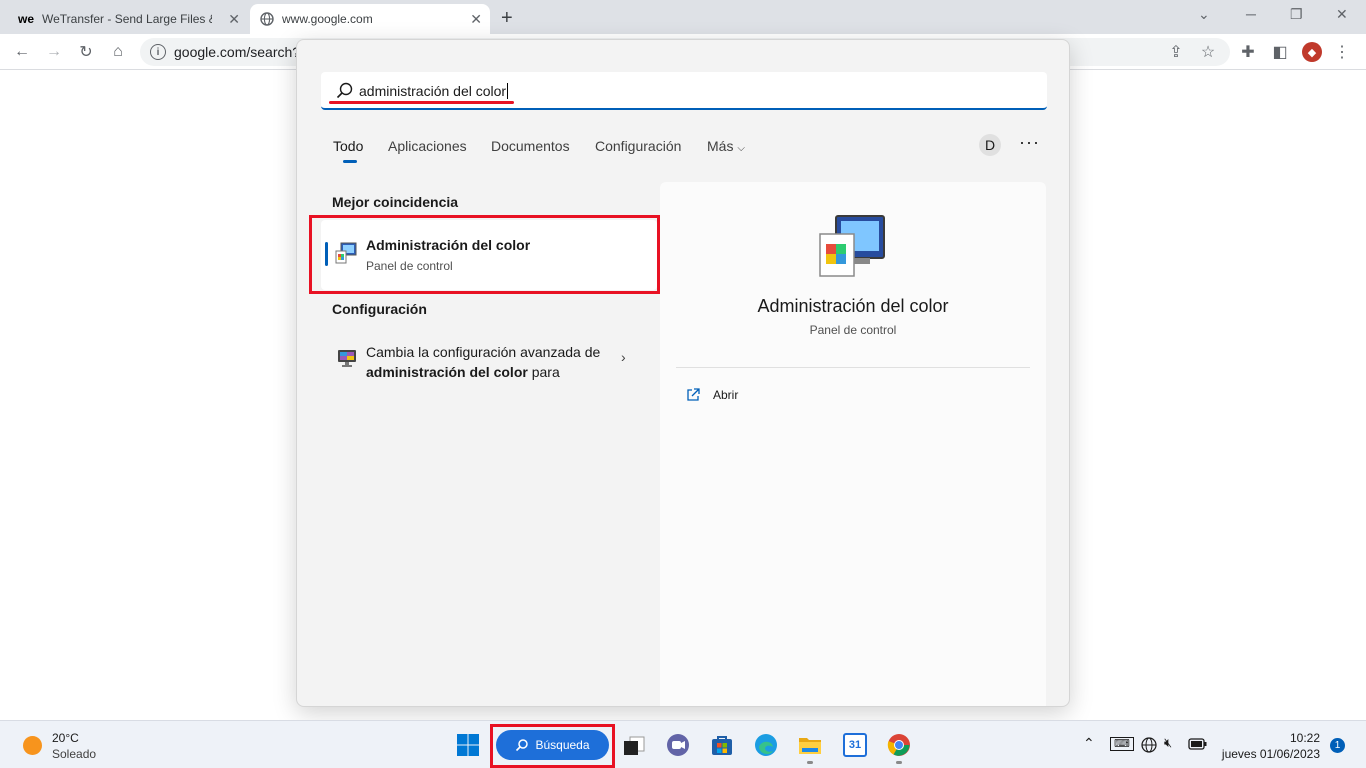 The width and height of the screenshot is (1366, 768). What do you see at coordinates (634, 745) in the screenshot?
I see `task-view-icon` at bounding box center [634, 745].